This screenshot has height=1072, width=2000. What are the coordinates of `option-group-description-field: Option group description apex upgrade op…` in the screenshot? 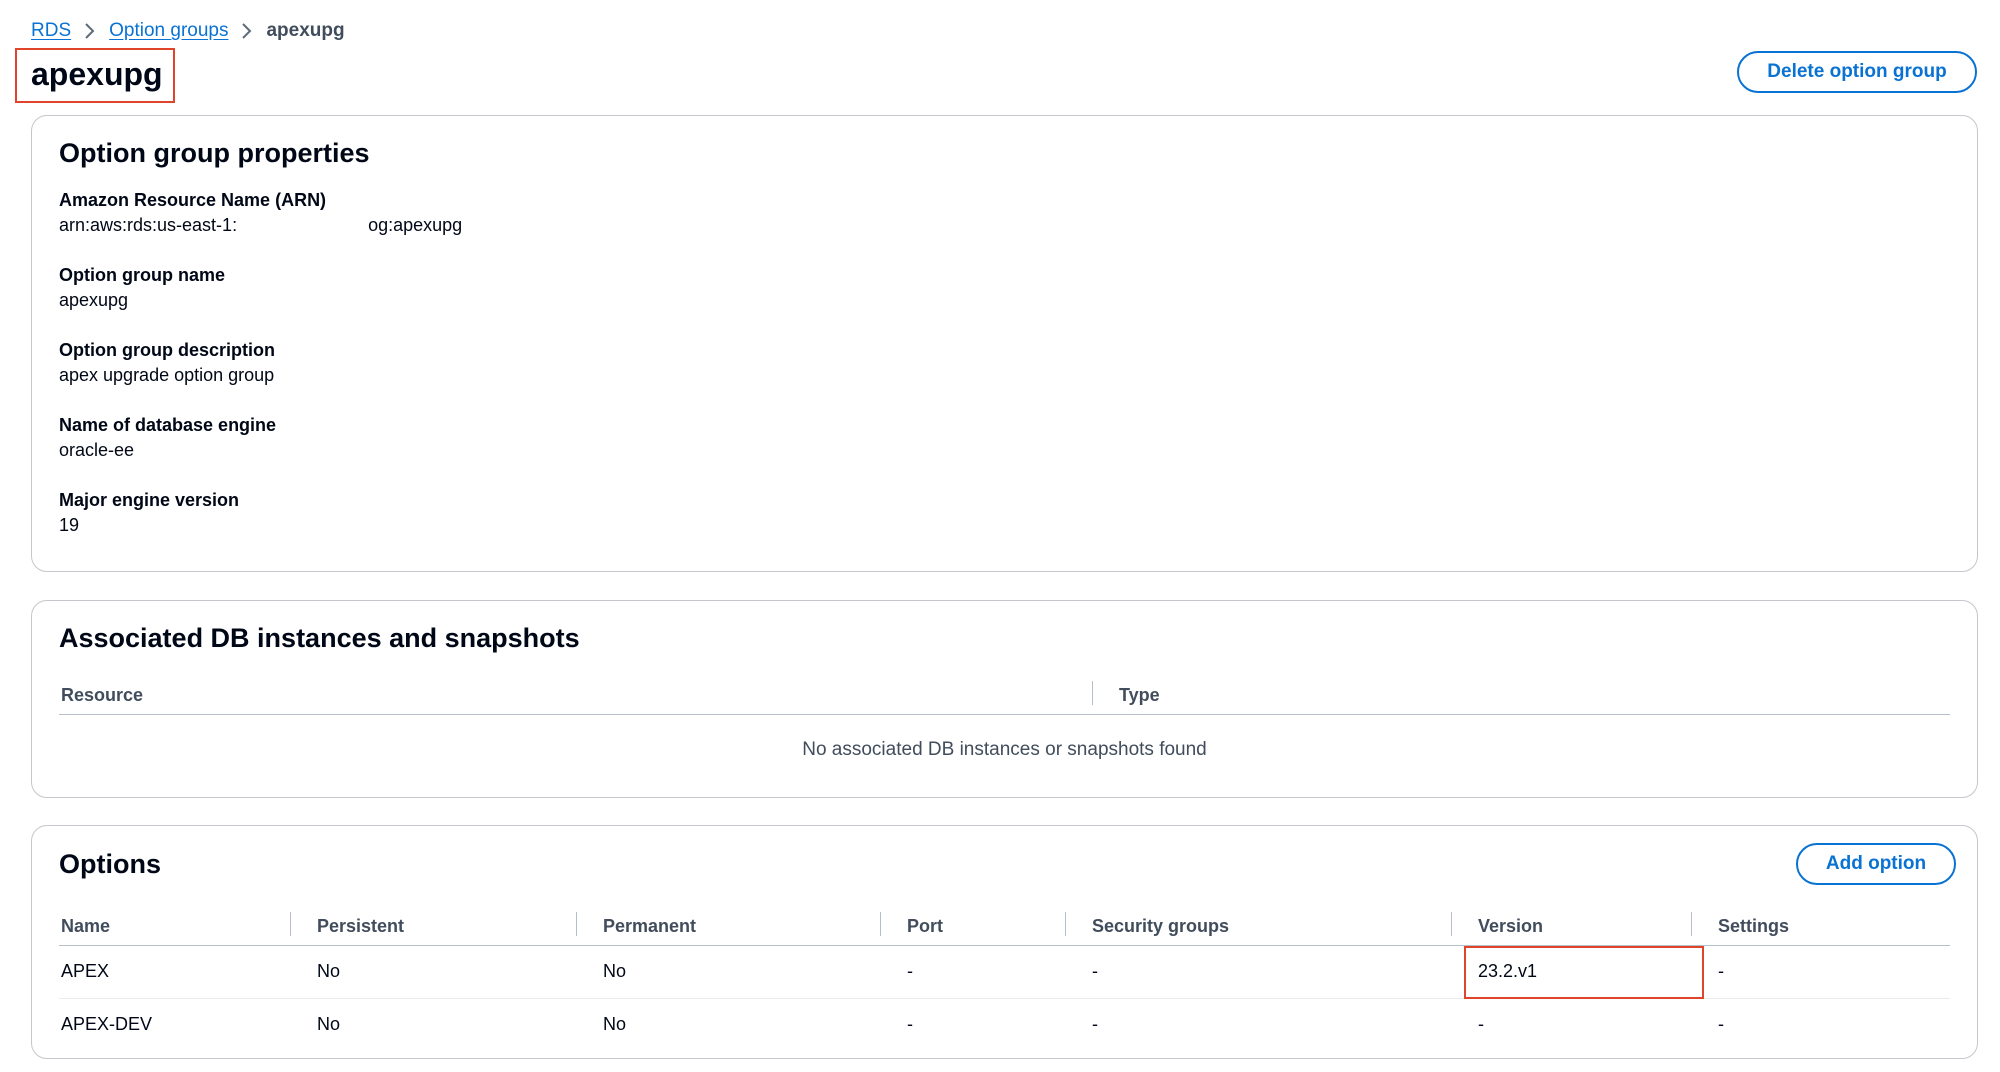 It's located at (167, 363).